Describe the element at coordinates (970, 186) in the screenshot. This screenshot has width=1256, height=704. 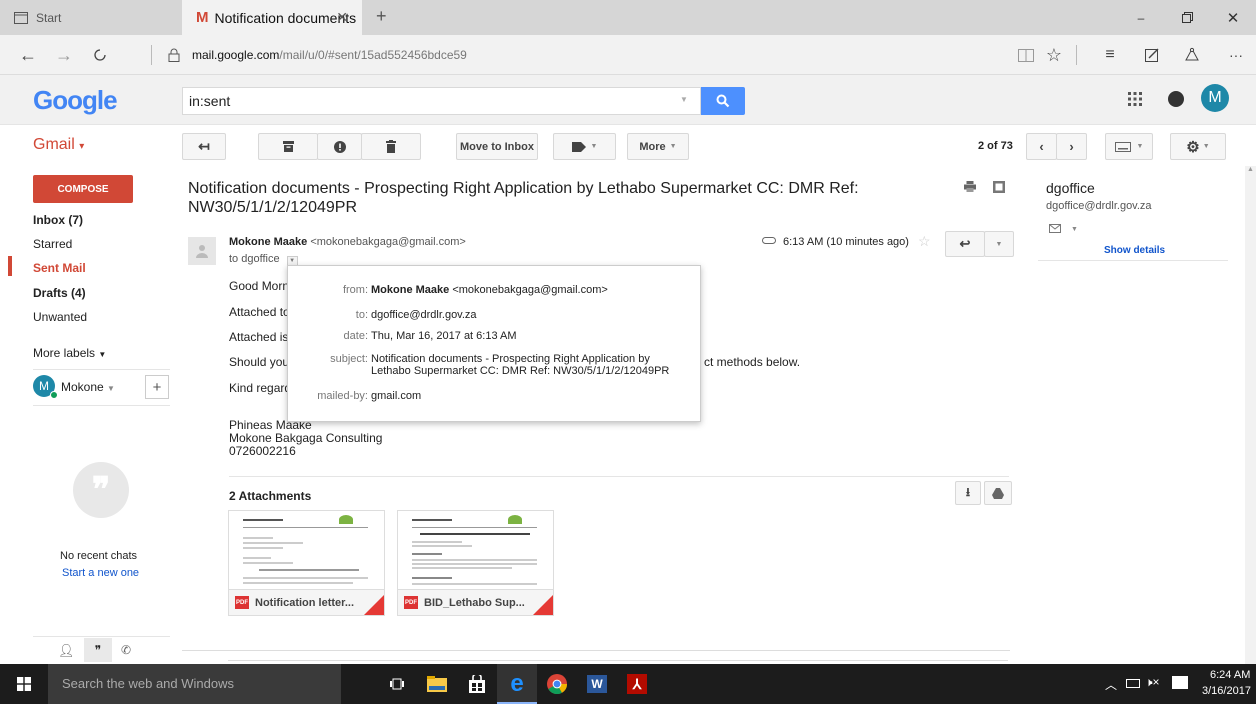
I see `print-icon` at that location.